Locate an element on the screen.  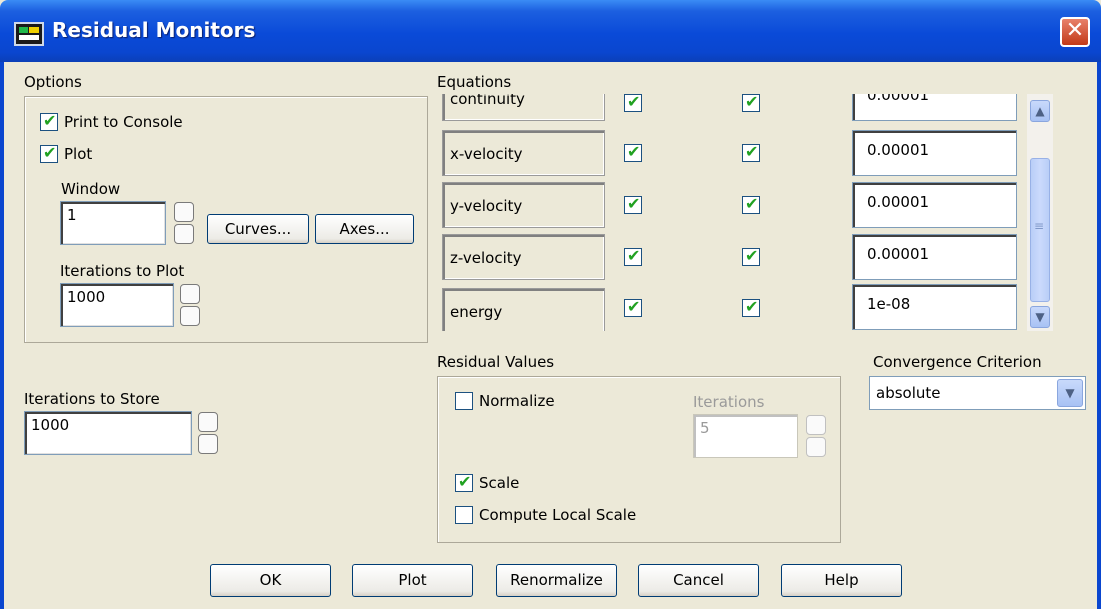
scale-label: Scale is located at coordinates (499, 483).